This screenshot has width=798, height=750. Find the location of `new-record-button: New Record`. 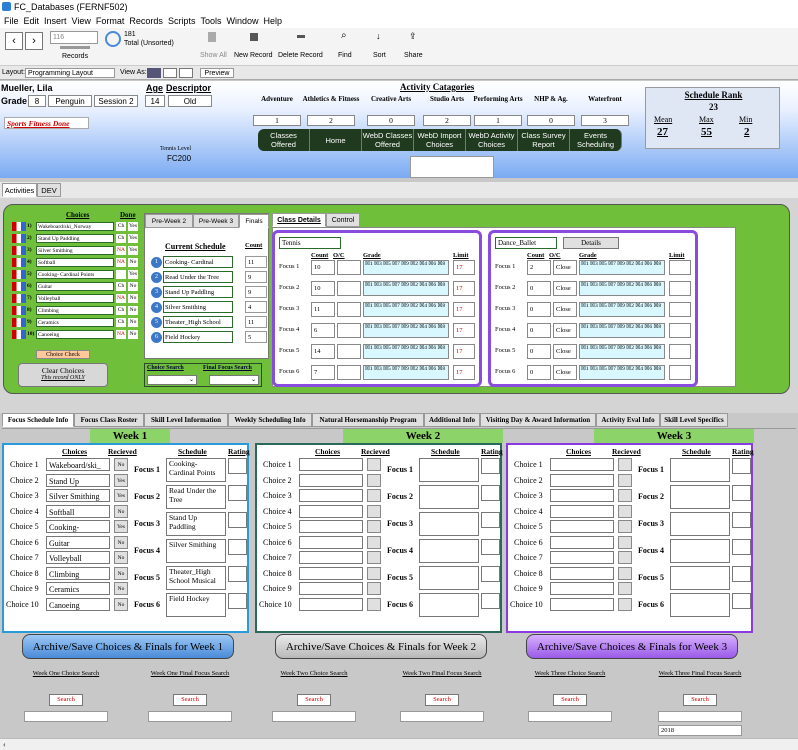

new-record-button: New Record is located at coordinates (253, 55).